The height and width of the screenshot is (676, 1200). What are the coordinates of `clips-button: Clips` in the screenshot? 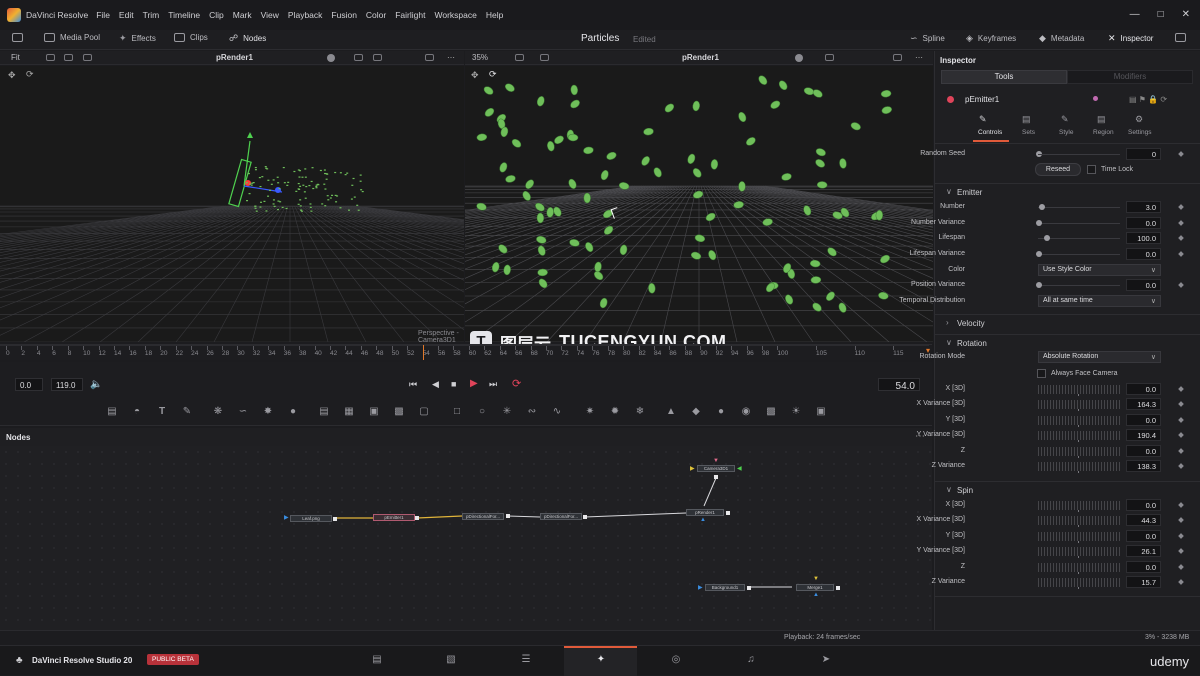 It's located at (191, 37).